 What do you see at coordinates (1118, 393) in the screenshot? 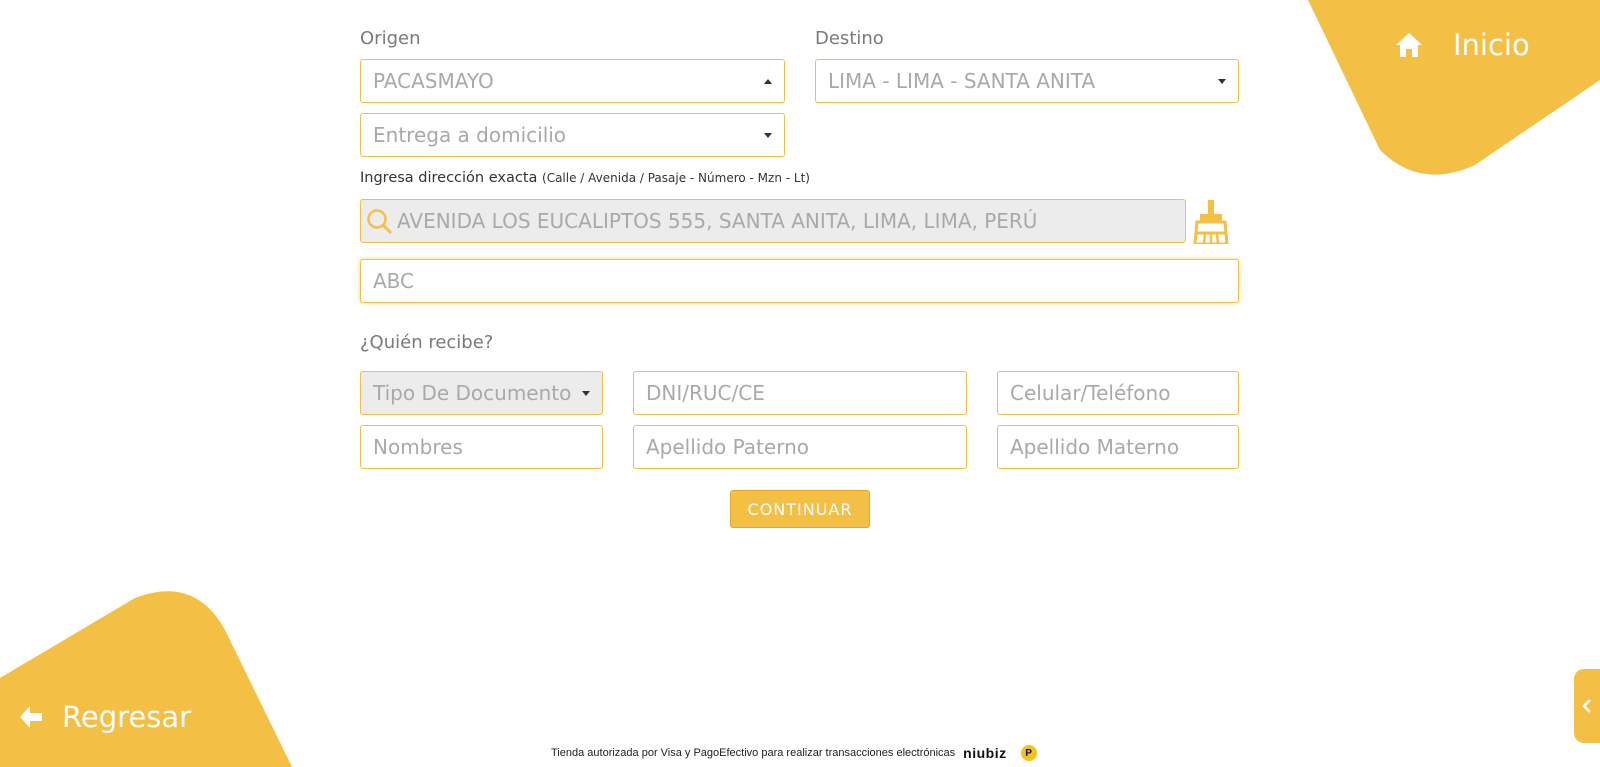
I see `phone-input: Celular/Teléfono` at bounding box center [1118, 393].